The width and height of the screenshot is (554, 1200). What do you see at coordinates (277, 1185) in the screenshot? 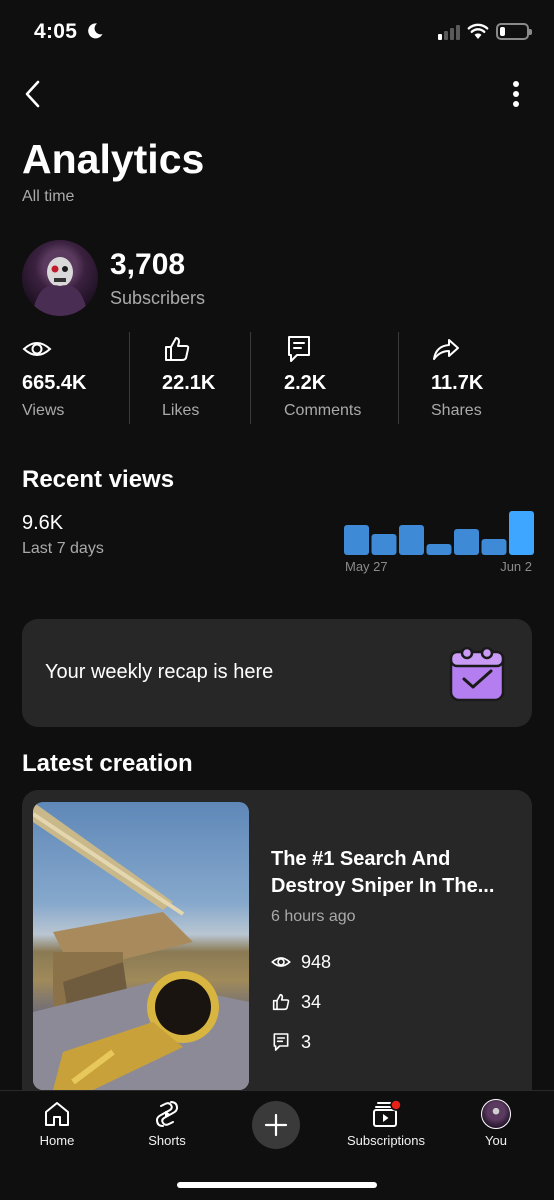
I see `home-indicator` at bounding box center [277, 1185].